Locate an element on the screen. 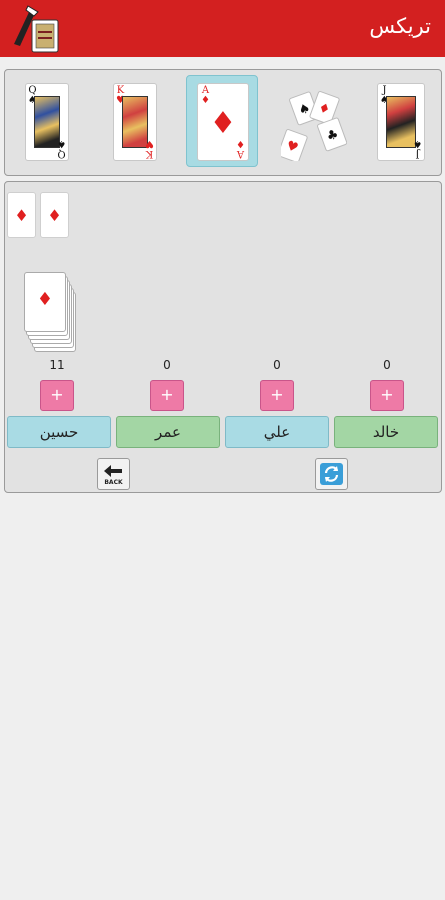 The height and width of the screenshot is (900, 445). back-arrow-icon: BACK is located at coordinates (113, 475).